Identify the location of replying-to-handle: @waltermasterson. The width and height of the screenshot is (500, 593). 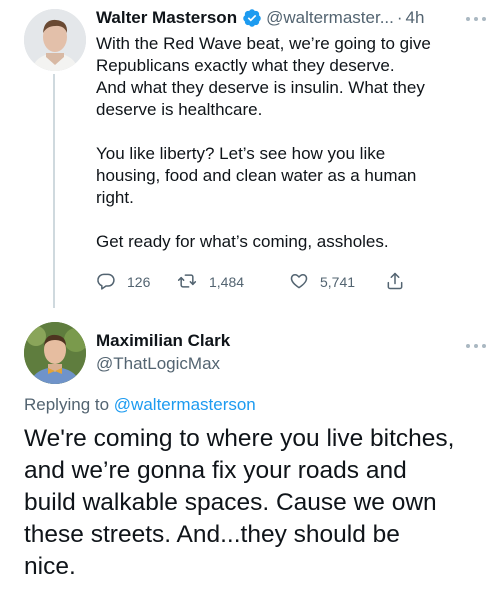
(185, 404).